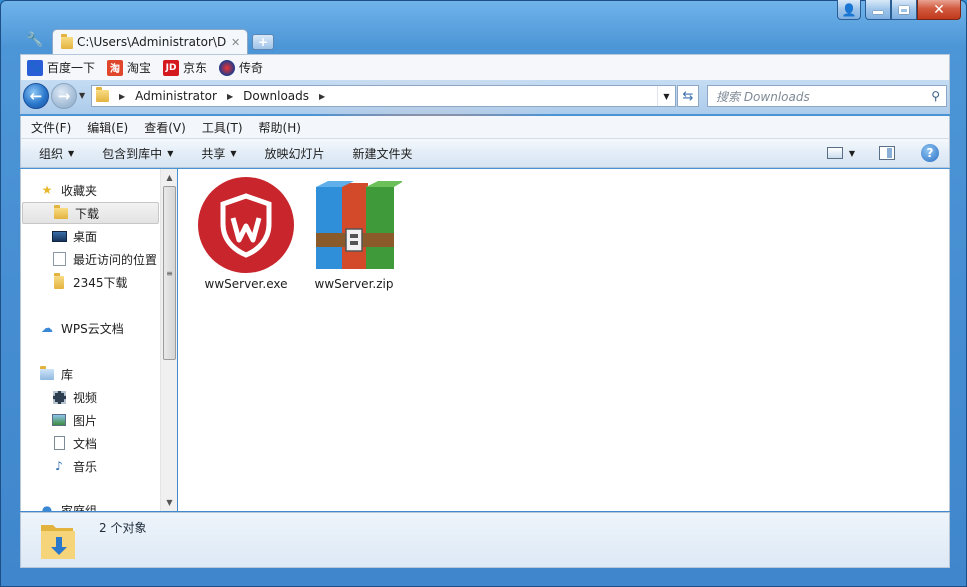 Image resolution: width=967 pixels, height=587 pixels. Describe the element at coordinates (227, 67) in the screenshot. I see `game-icon` at that location.